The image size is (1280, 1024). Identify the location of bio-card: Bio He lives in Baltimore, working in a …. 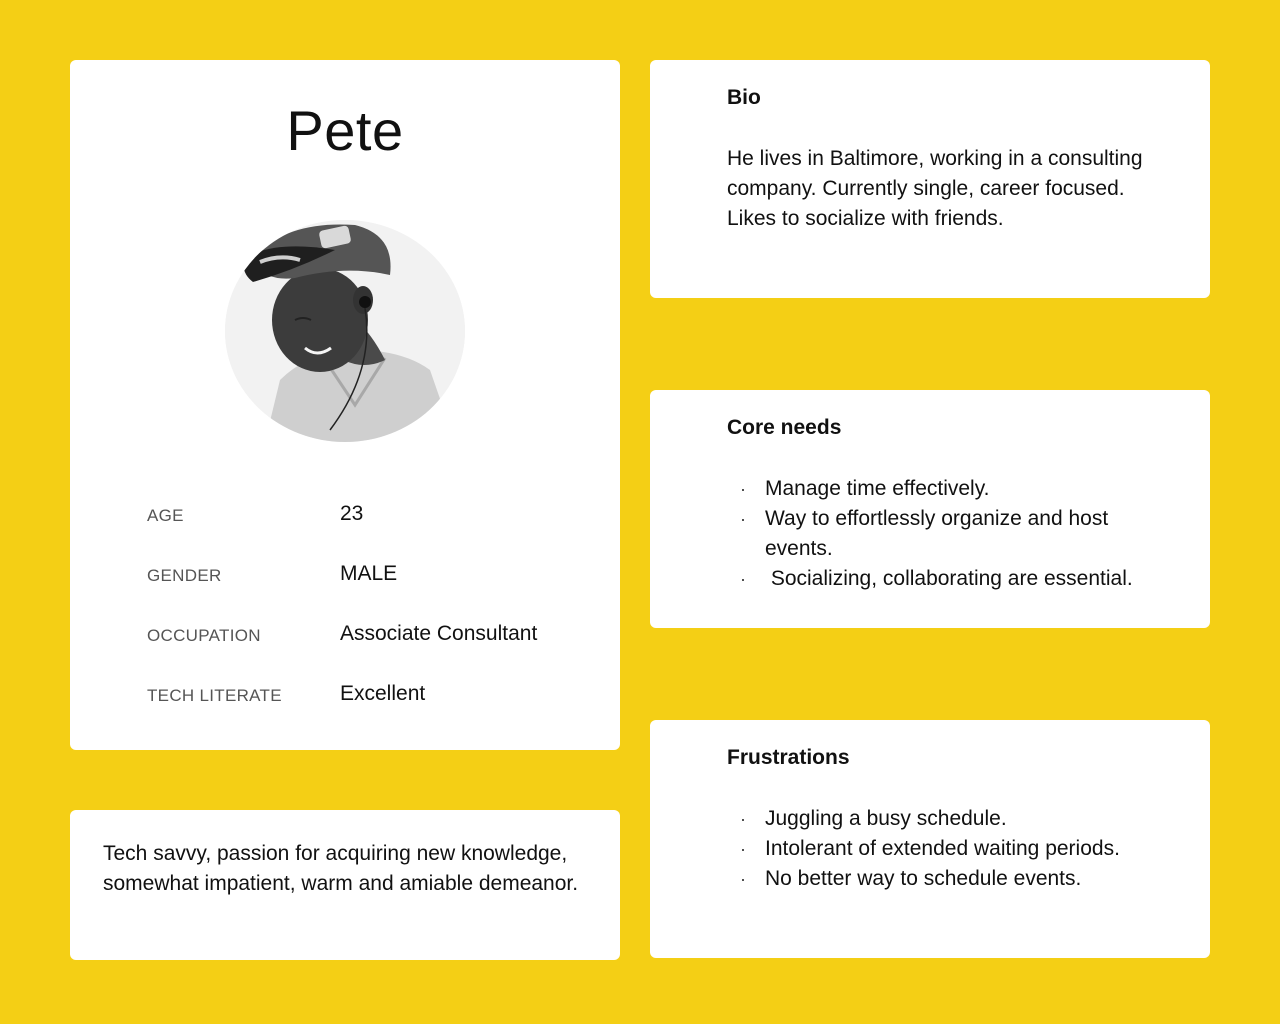
(930, 179).